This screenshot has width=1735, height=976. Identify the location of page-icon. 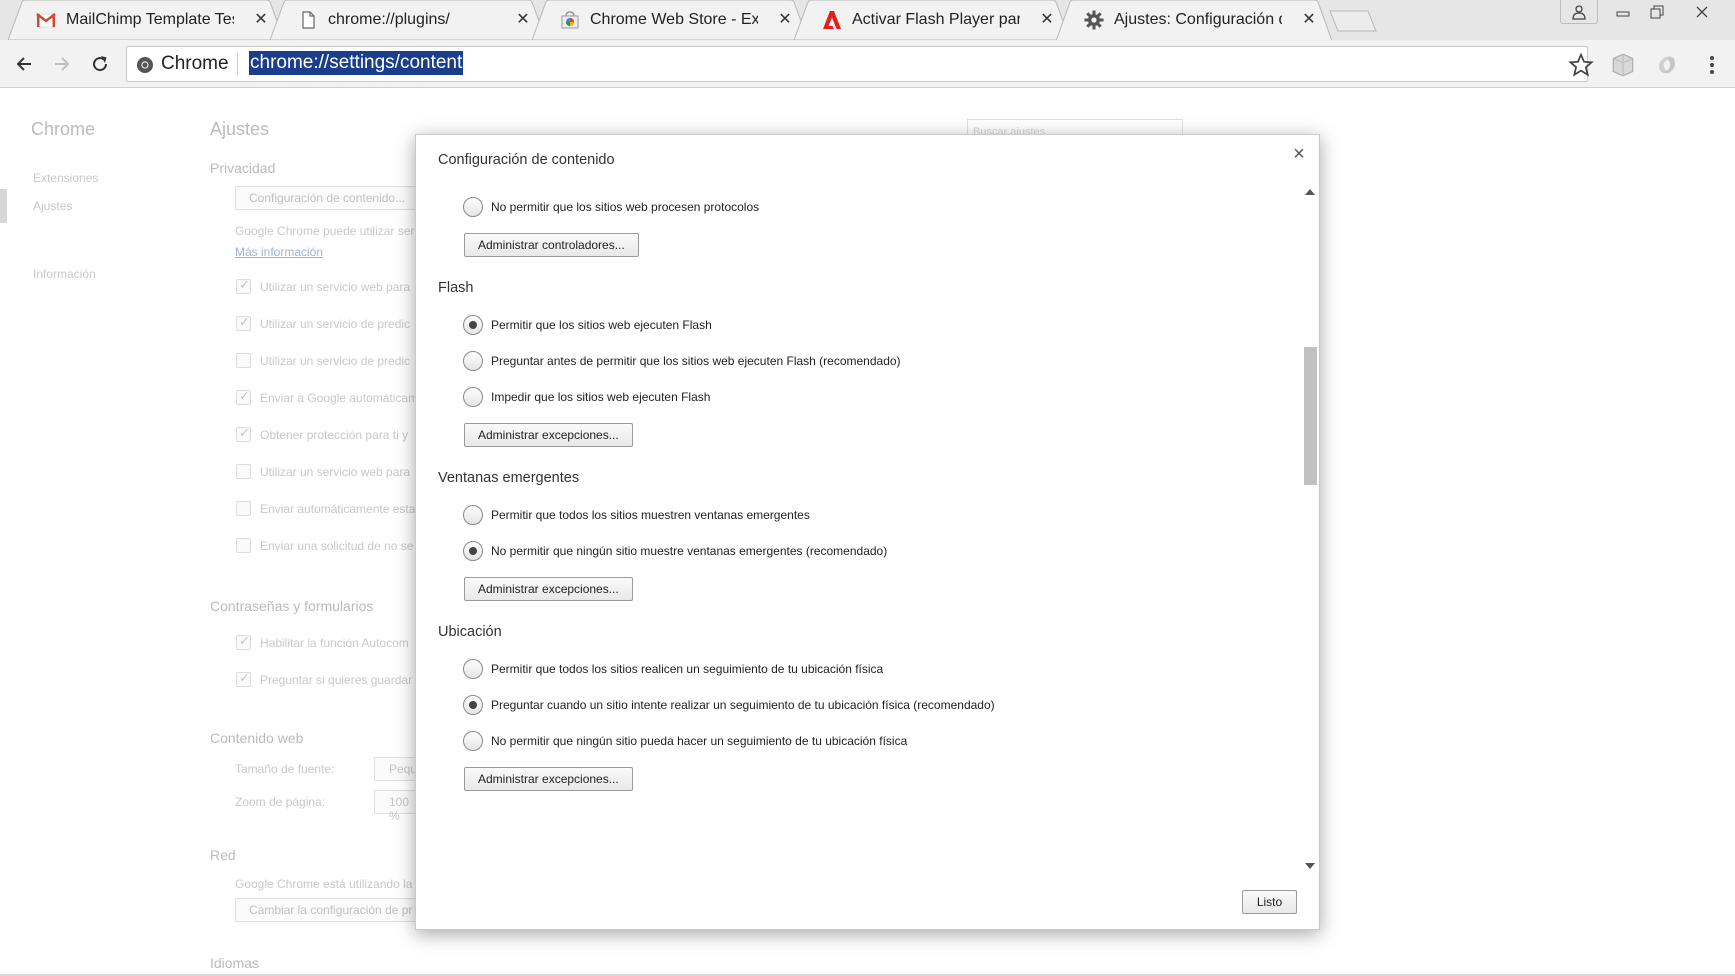
(308, 20).